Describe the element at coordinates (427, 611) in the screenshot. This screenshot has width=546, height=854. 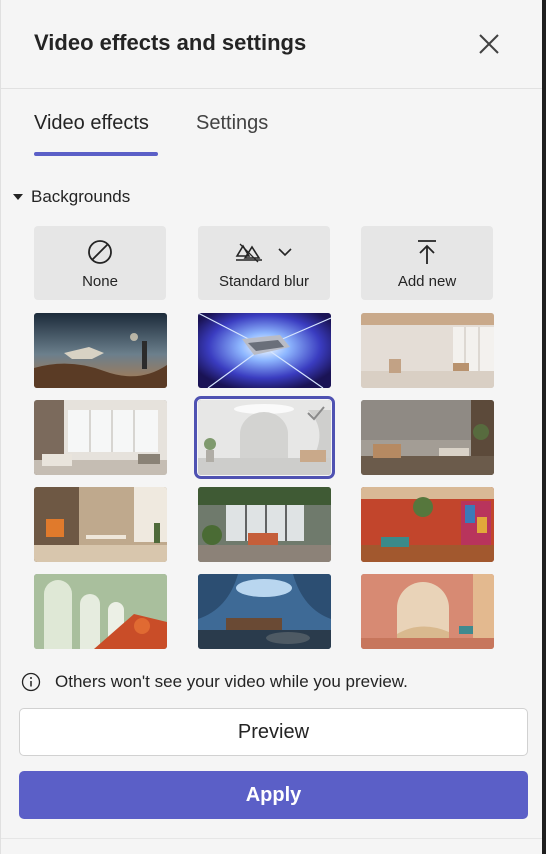
I see `background-thumbnail-desert-arch` at that location.